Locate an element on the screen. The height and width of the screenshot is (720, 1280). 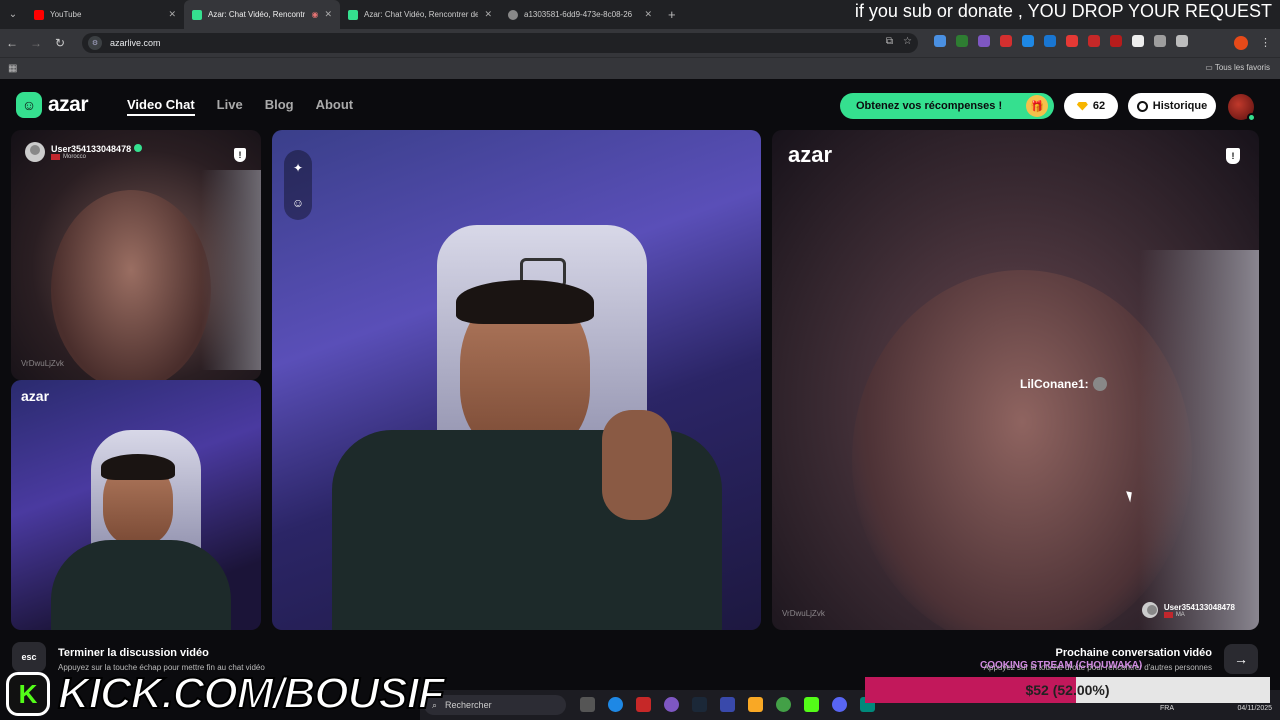
verified-icon is located at coordinates (138, 148).